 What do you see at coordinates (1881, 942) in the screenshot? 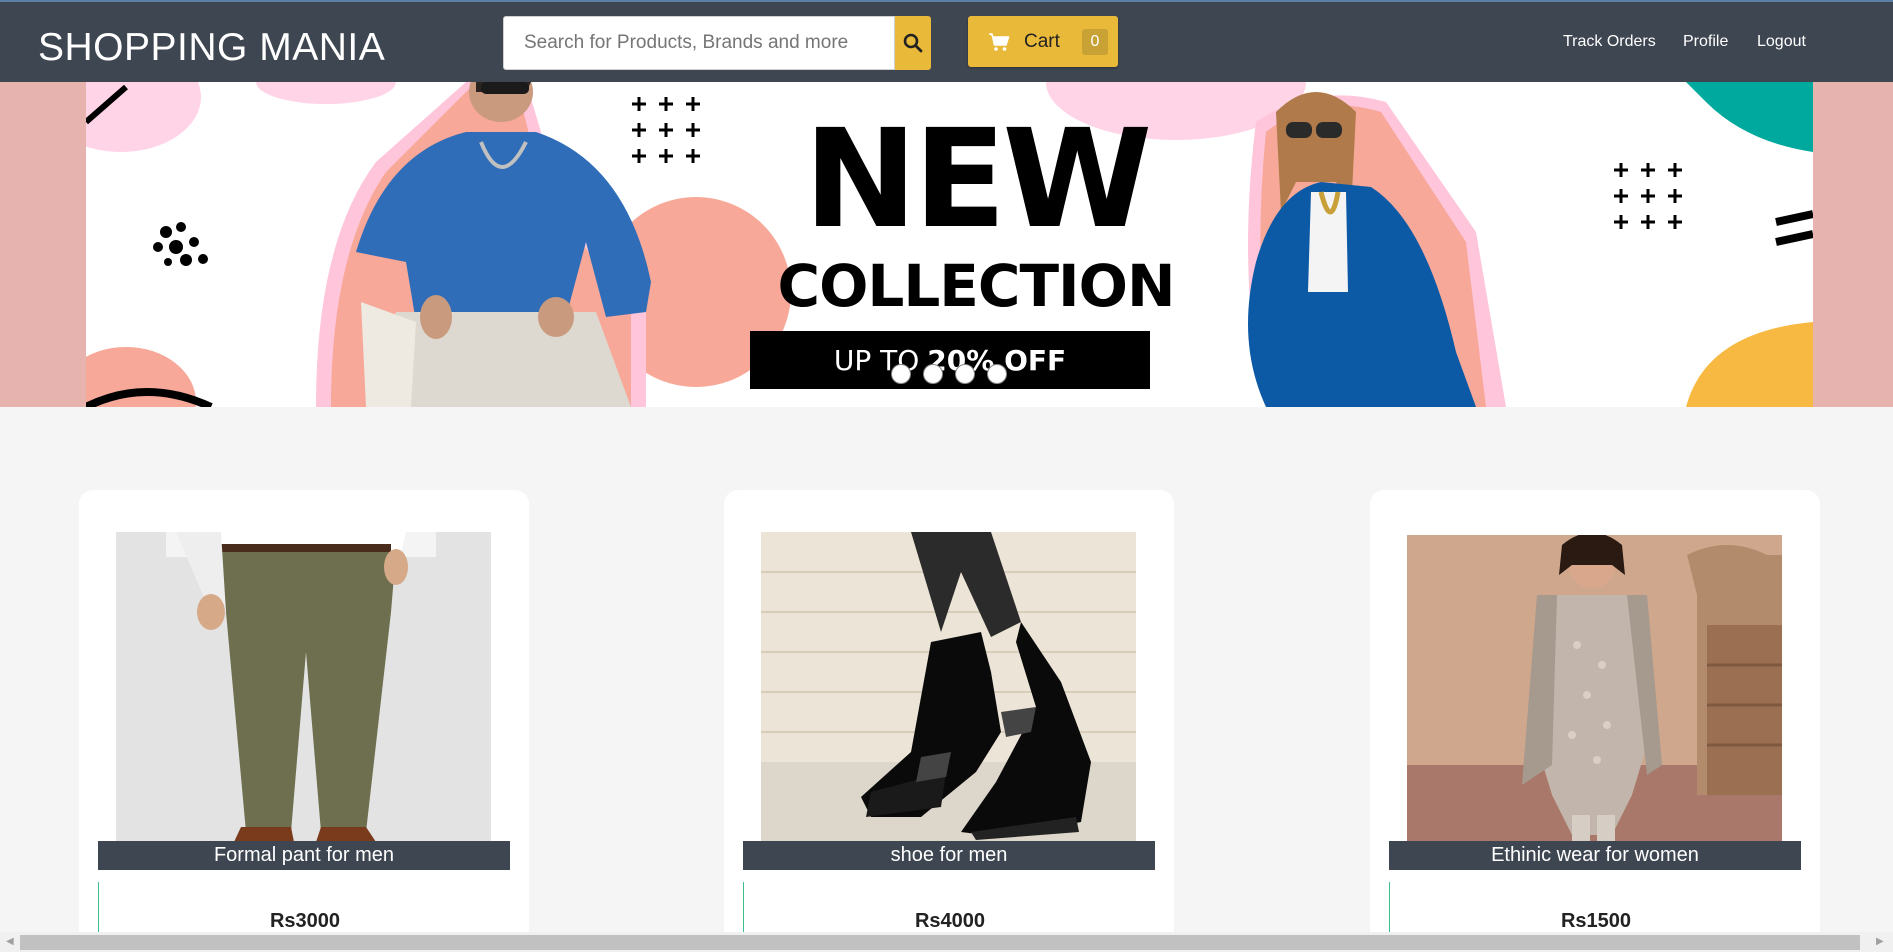
I see `scroll-right-icon: ▶` at bounding box center [1881, 942].